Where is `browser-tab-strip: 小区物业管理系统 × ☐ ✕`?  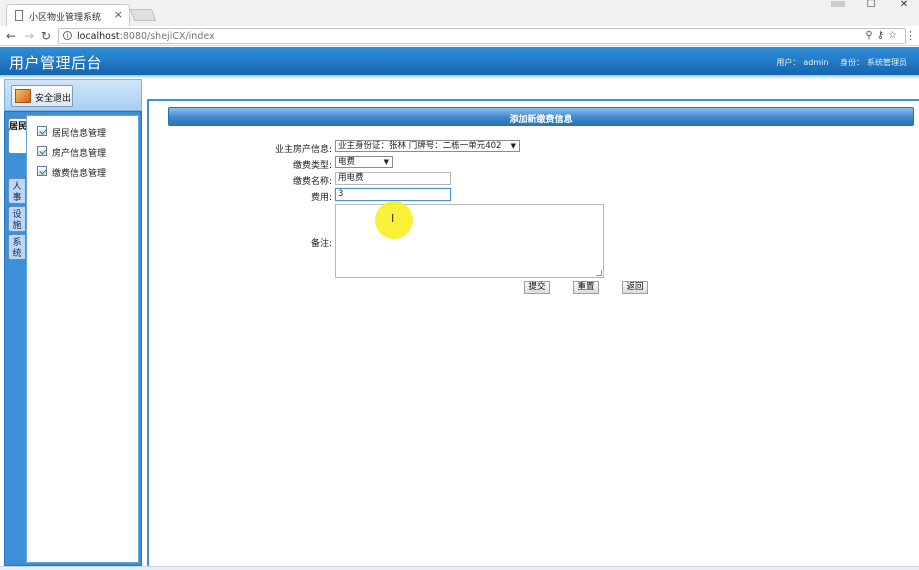 browser-tab-strip: 小区物业管理系统 × ☐ ✕ is located at coordinates (459, 13).